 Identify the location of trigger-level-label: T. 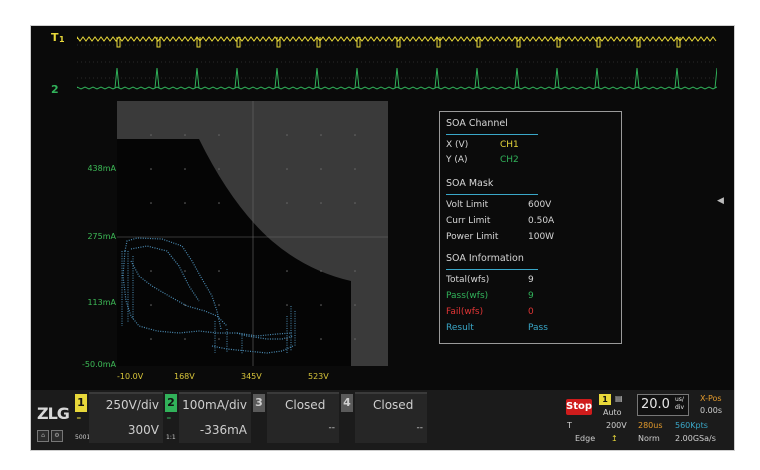
(569, 425).